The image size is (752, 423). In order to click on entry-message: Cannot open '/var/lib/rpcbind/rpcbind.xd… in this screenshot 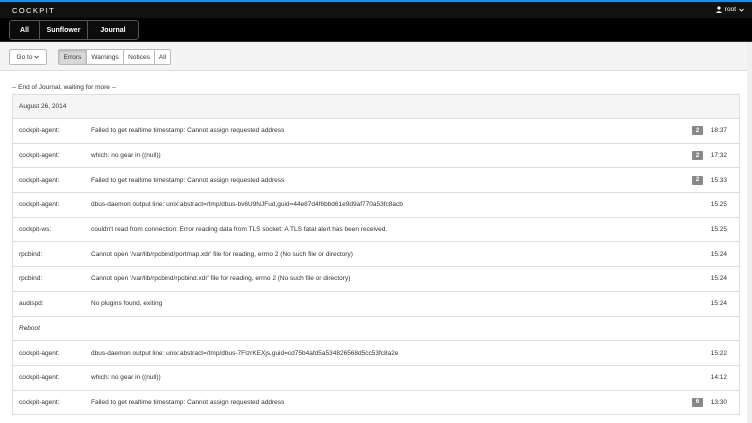, I will do `click(221, 279)`.